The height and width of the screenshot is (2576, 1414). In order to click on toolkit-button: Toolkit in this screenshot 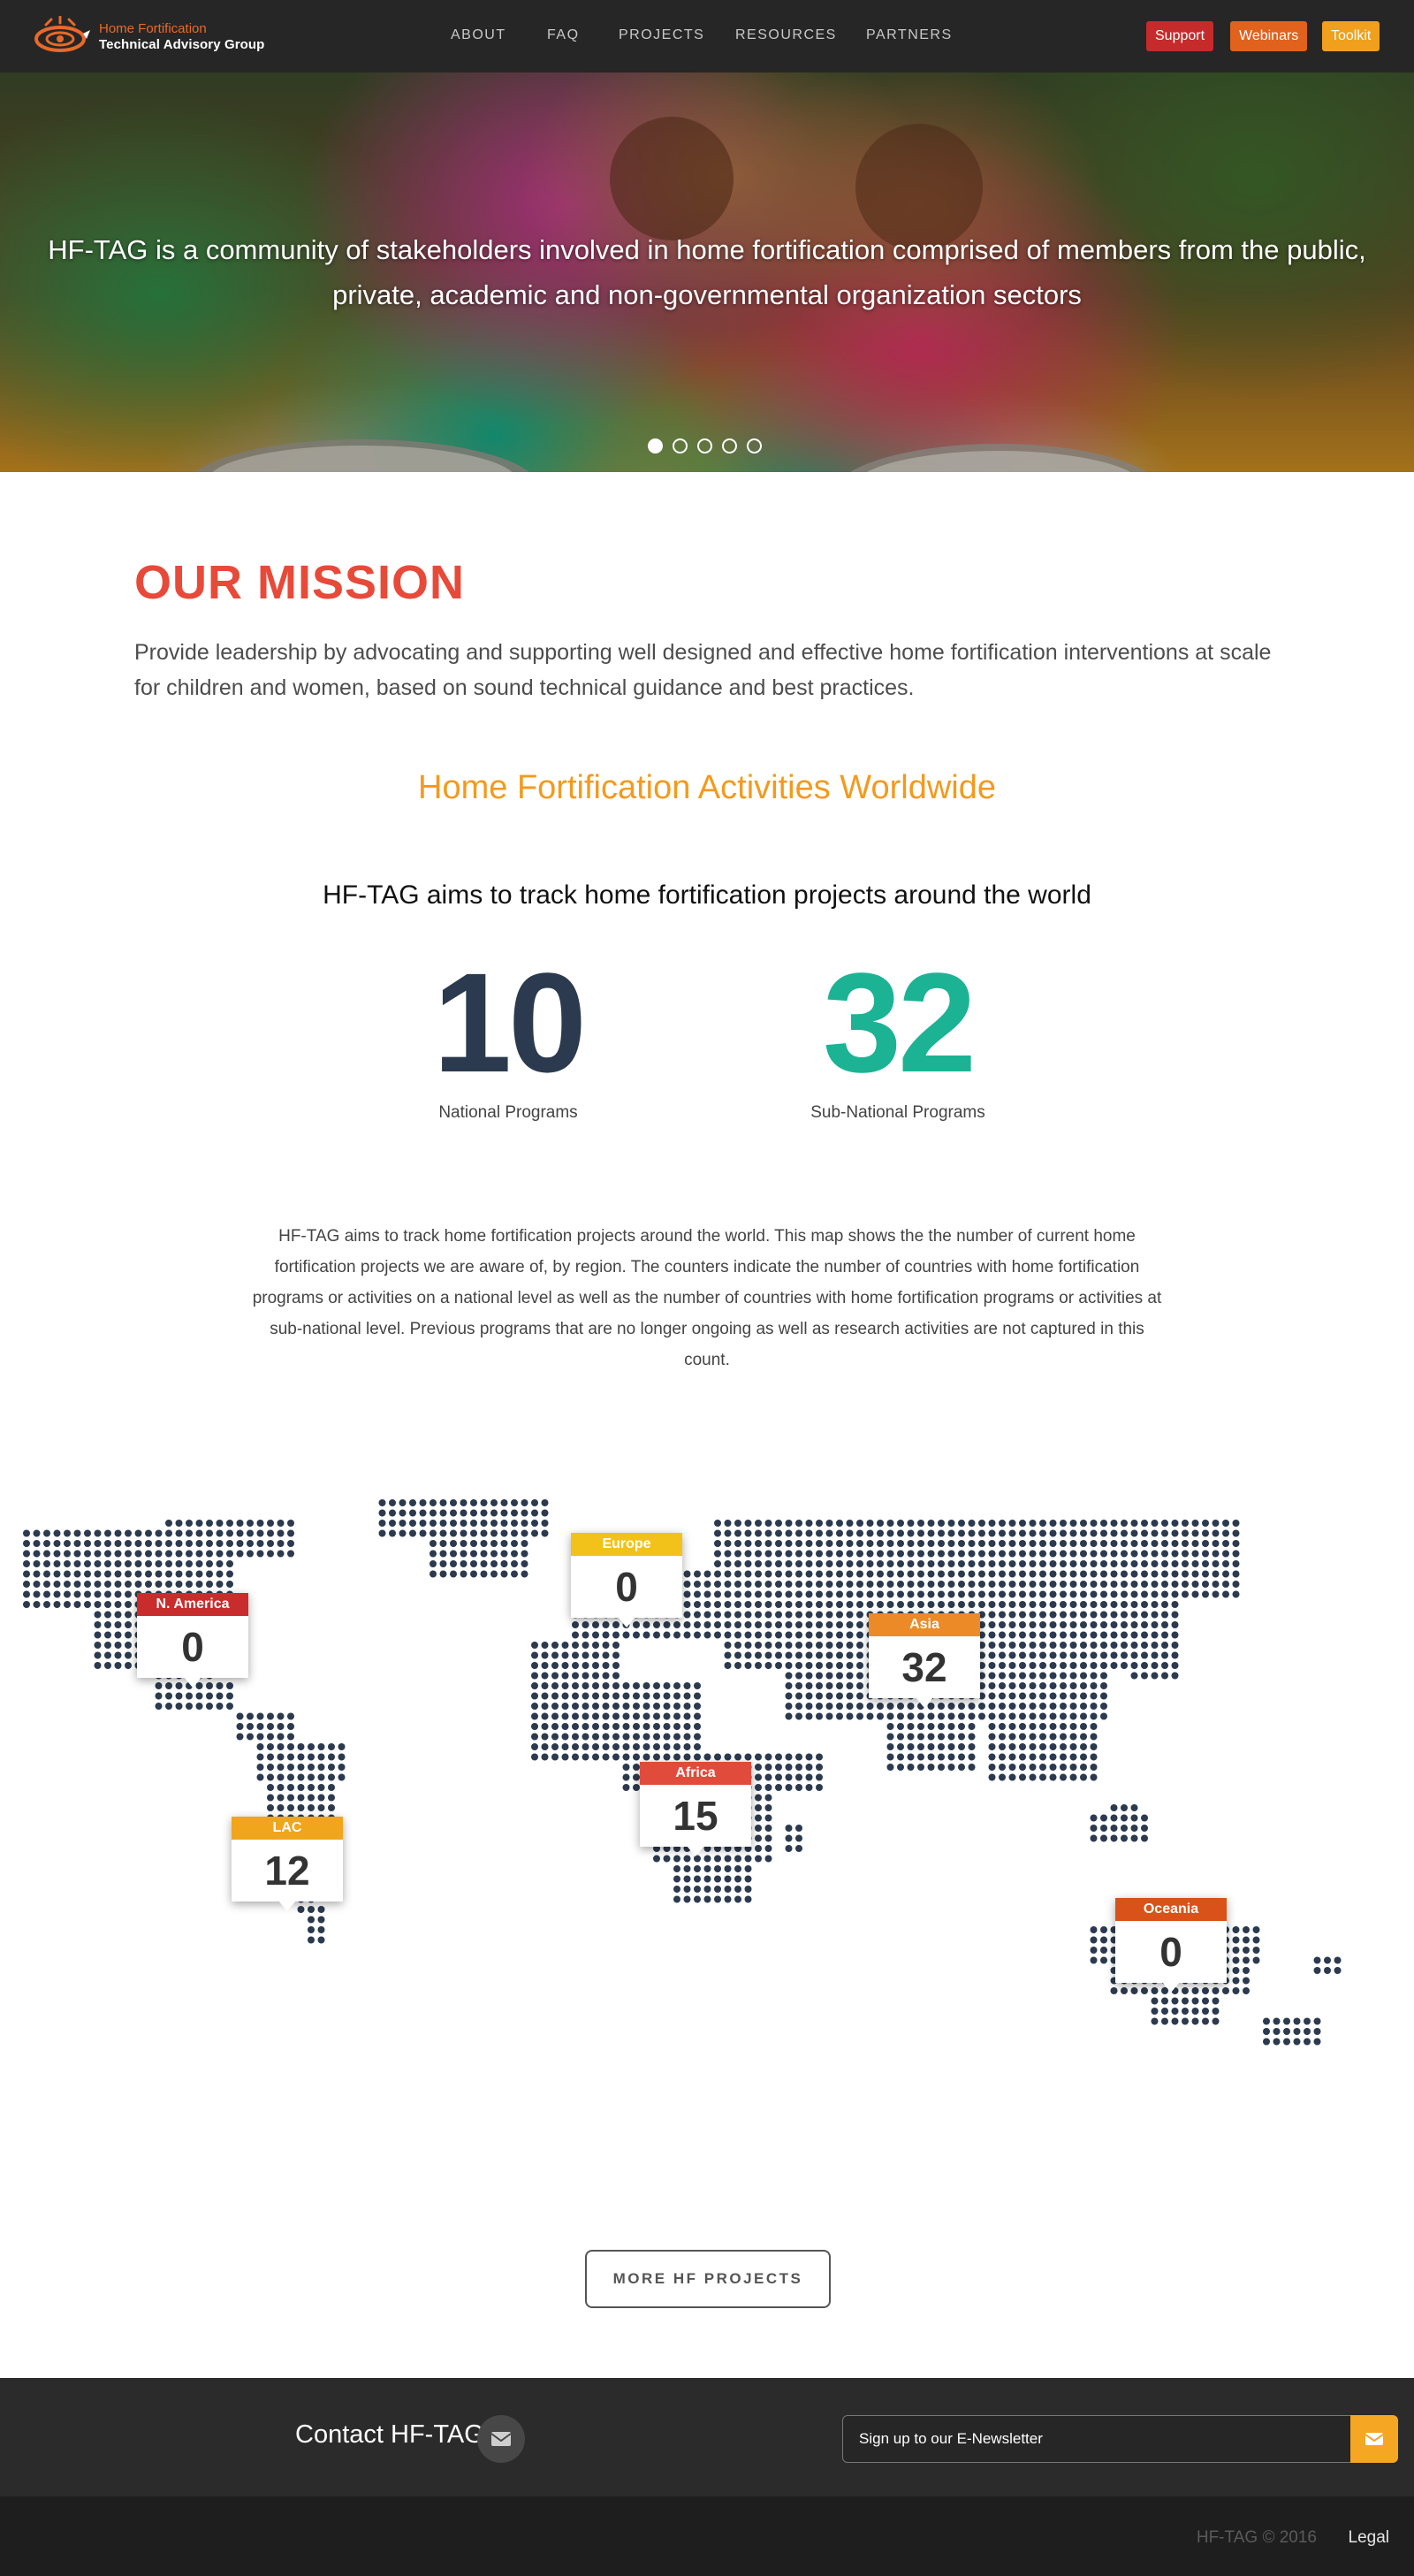, I will do `click(1351, 36)`.